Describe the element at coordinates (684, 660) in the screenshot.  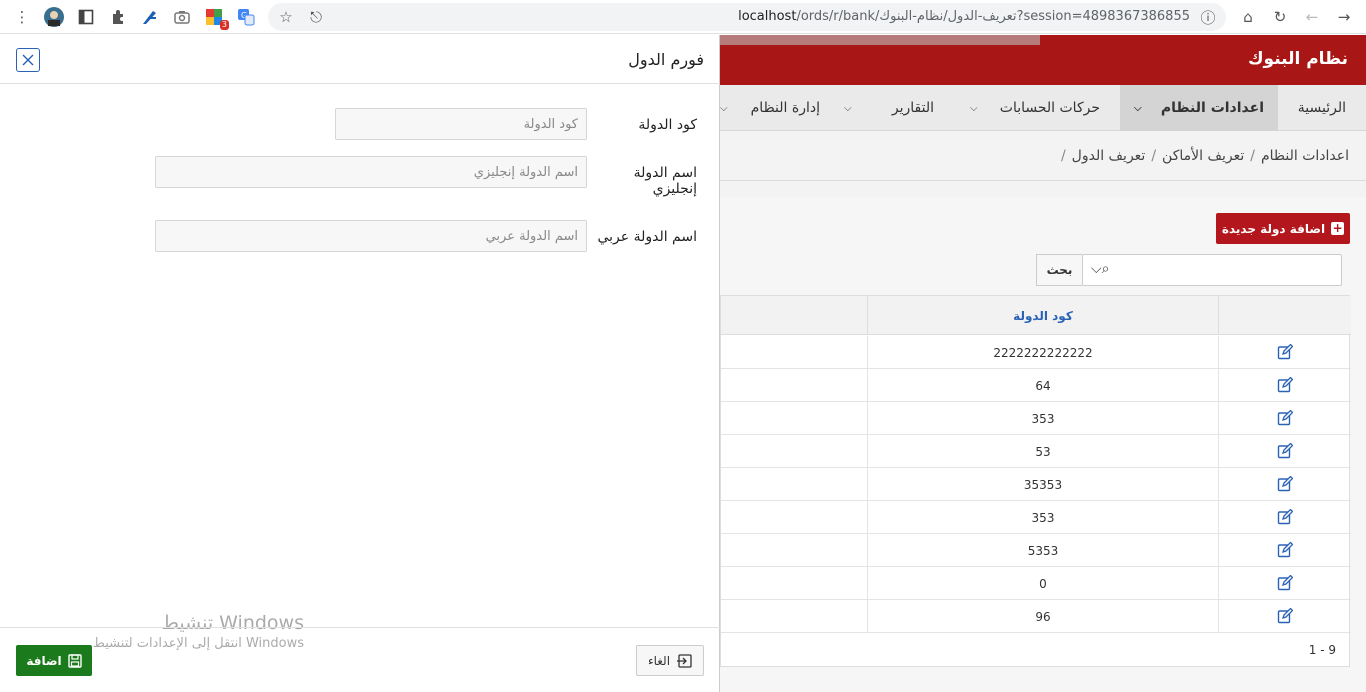
I see `exit-icon` at that location.